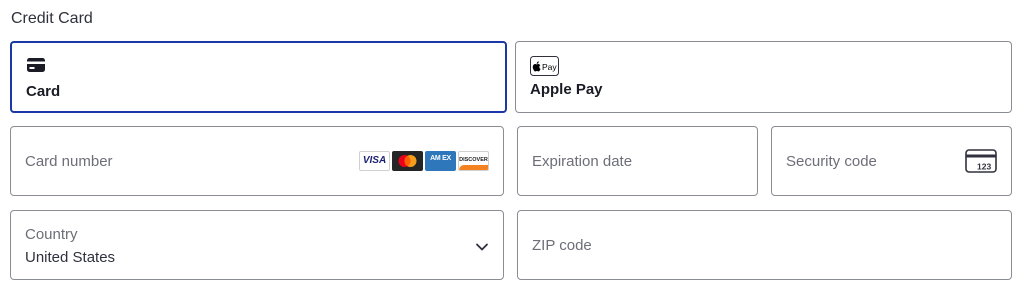 The image size is (1024, 293). Describe the element at coordinates (257, 245) in the screenshot. I see `country-select: Country United States` at that location.